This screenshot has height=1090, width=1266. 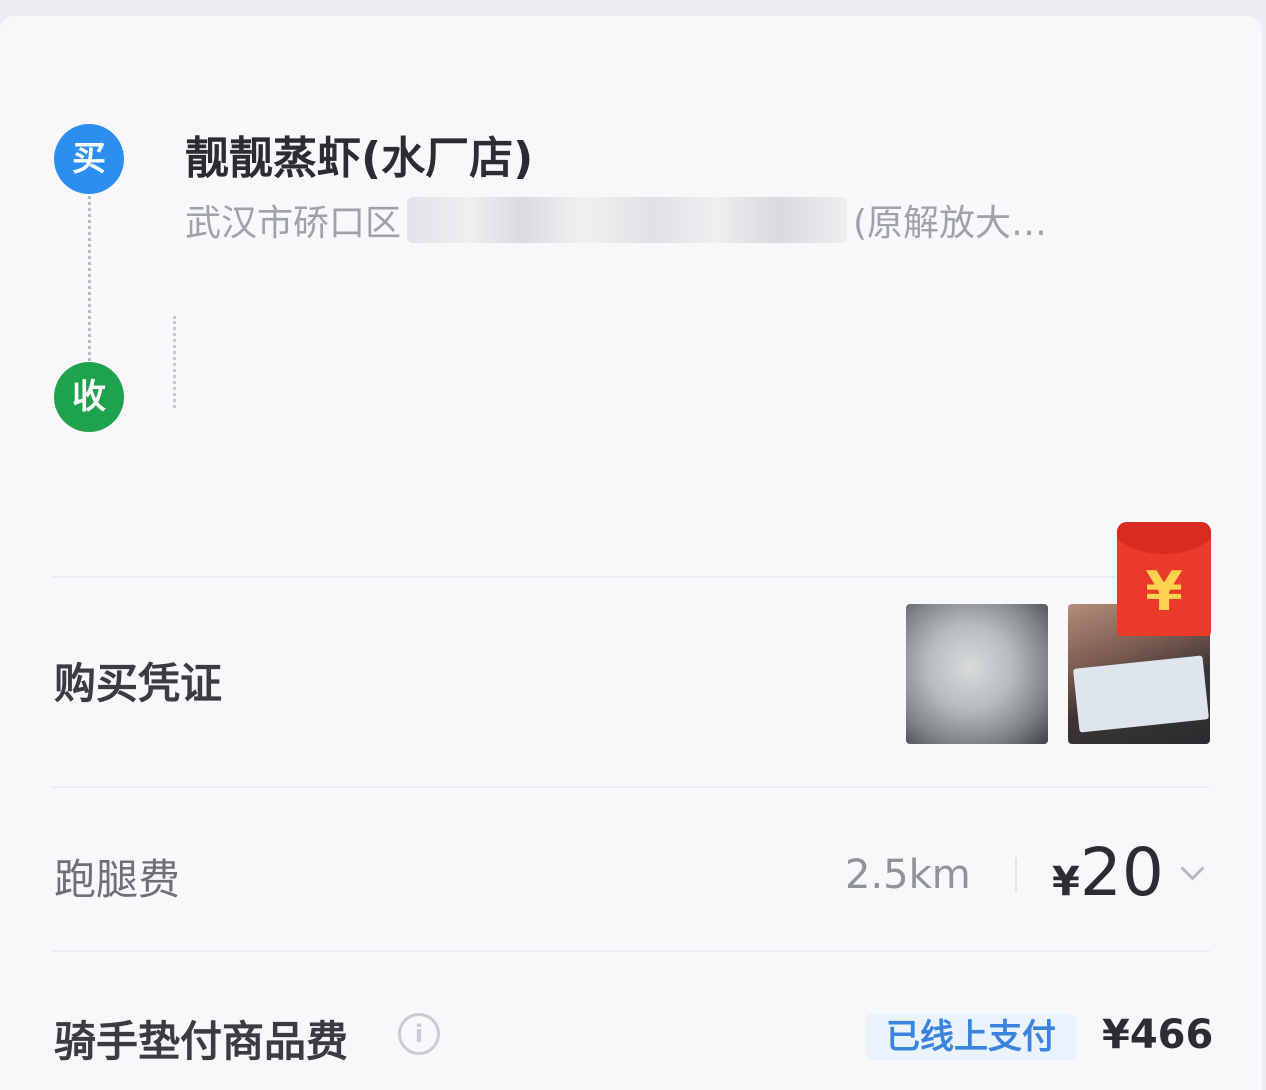 What do you see at coordinates (359, 154) in the screenshot?
I see `shop-name: 靓靓蒸虾(水厂店)` at bounding box center [359, 154].